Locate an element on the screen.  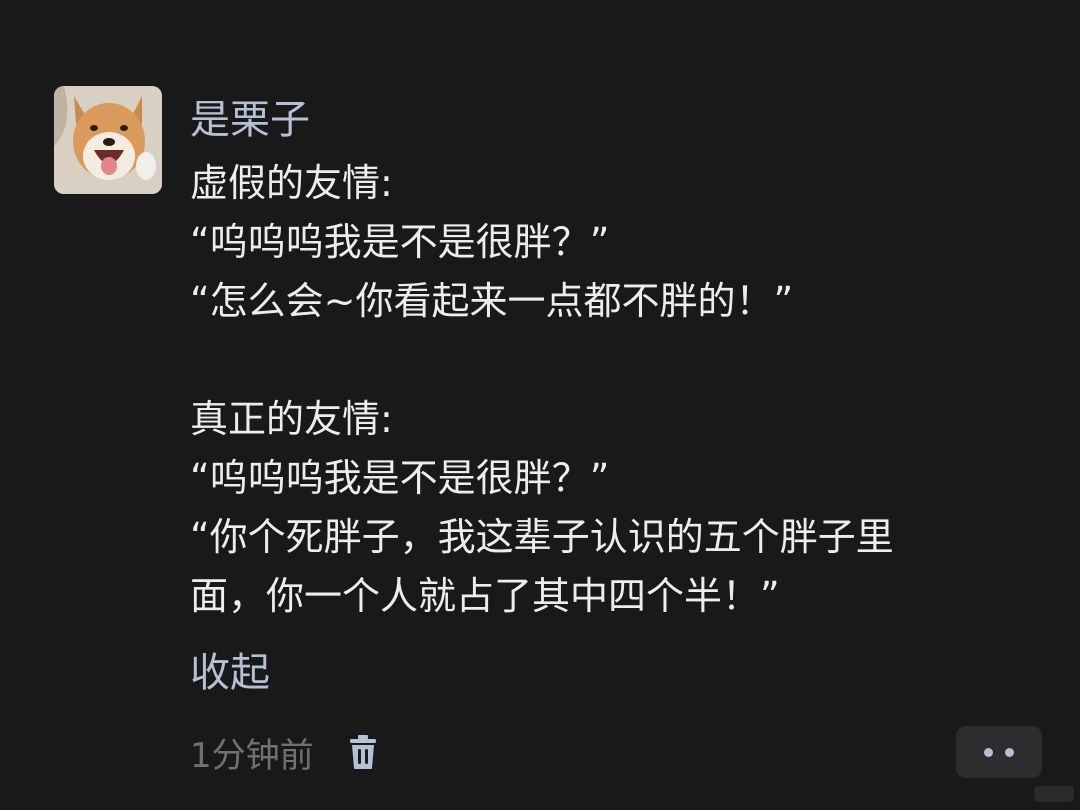
avatar is located at coordinates (108, 140).